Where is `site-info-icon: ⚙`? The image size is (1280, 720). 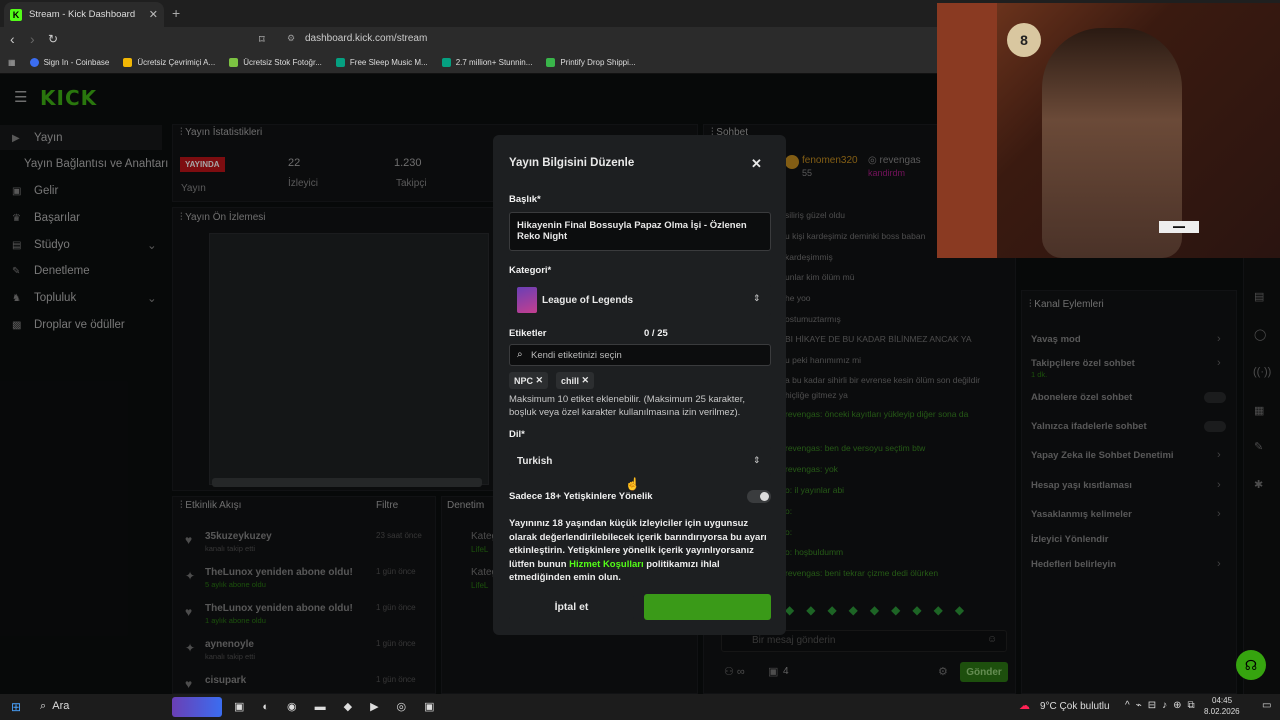
site-info-icon: ⚙ is located at coordinates (291, 38).